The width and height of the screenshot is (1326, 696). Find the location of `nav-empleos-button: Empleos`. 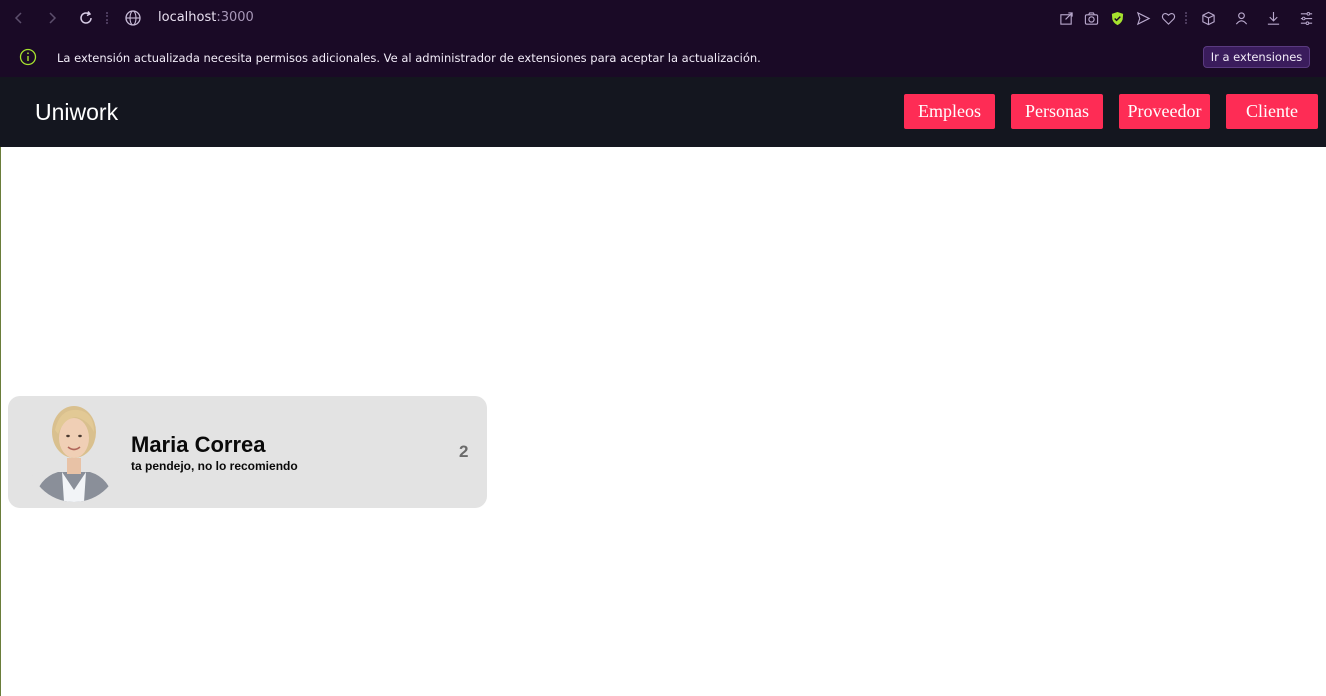

nav-empleos-button: Empleos is located at coordinates (949, 111).